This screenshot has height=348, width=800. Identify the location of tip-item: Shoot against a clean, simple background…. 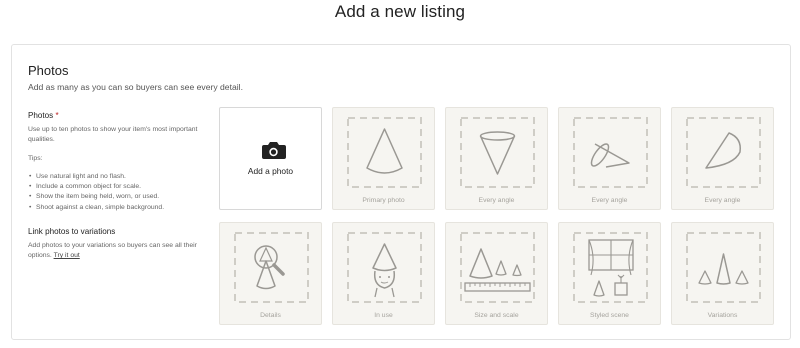
(113, 208).